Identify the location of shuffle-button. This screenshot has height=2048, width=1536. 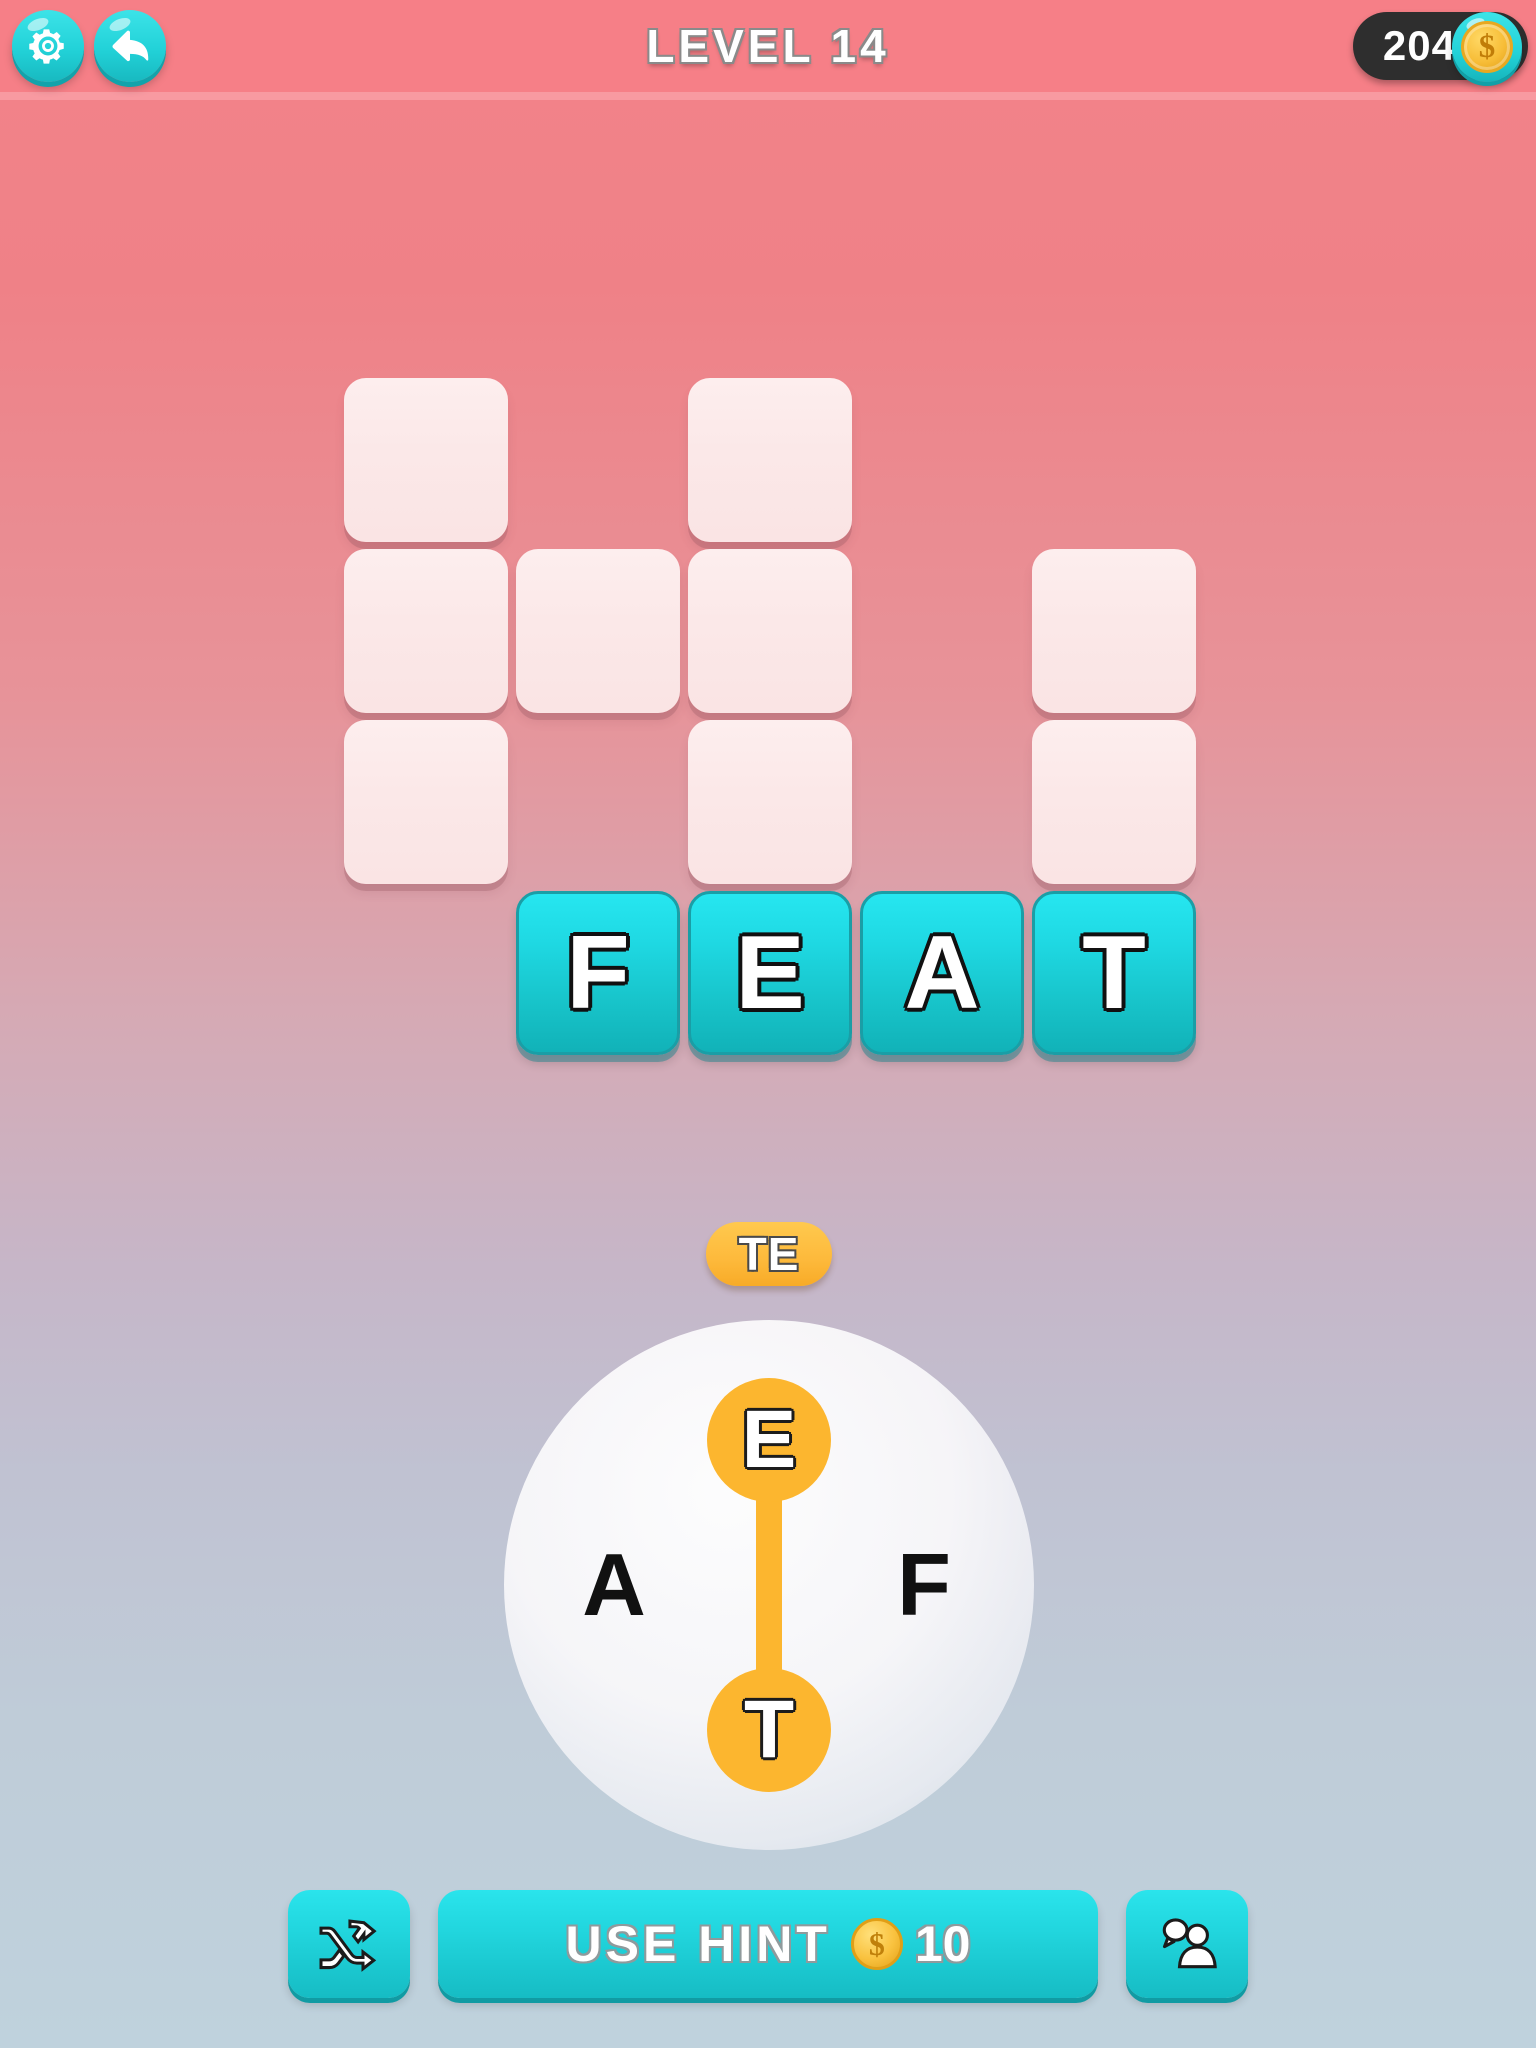
(349, 1944).